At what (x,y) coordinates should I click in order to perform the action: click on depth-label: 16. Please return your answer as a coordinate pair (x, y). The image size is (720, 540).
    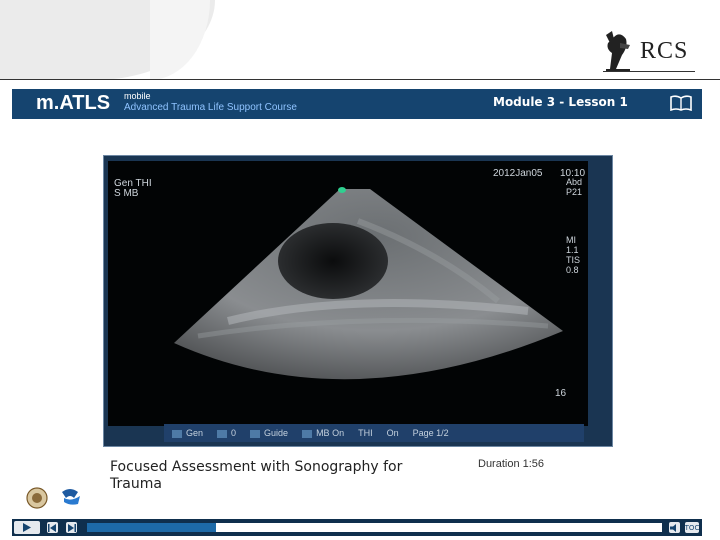
    Looking at the image, I should click on (561, 393).